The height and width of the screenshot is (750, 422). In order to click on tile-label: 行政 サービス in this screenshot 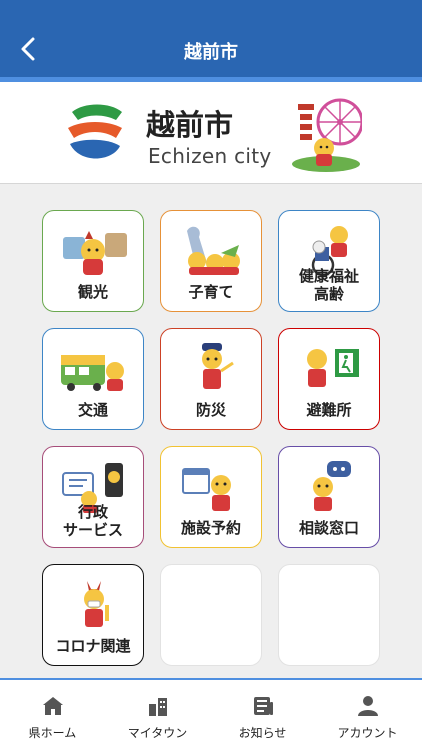, I will do `click(93, 521)`.